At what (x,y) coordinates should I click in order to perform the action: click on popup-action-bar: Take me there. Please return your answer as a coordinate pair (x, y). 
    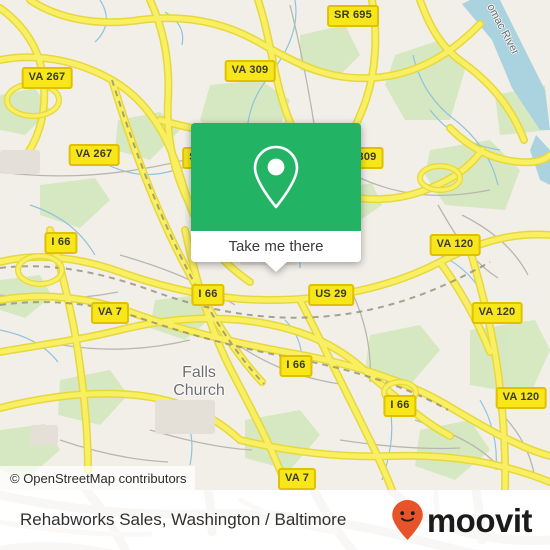
    Looking at the image, I should click on (276, 251).